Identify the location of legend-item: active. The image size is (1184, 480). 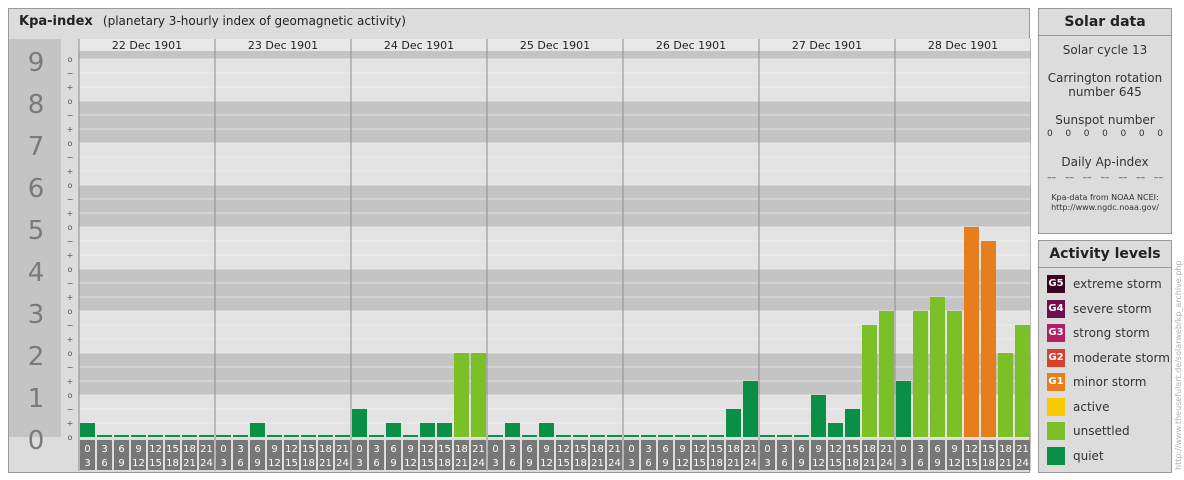
(1078, 406).